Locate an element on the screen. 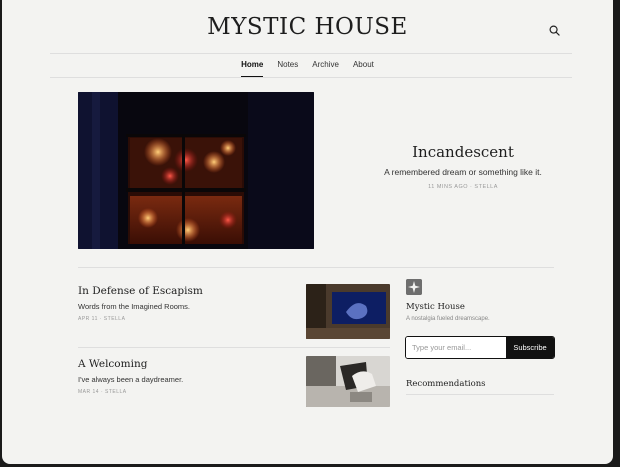  hero-title: Incandescent is located at coordinates (463, 152).